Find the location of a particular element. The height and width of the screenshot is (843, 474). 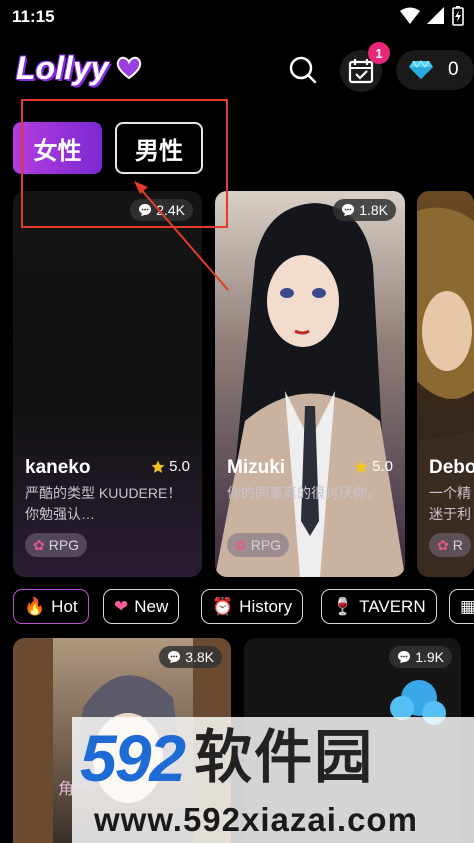

gem-balance-button: 0 is located at coordinates (435, 70).